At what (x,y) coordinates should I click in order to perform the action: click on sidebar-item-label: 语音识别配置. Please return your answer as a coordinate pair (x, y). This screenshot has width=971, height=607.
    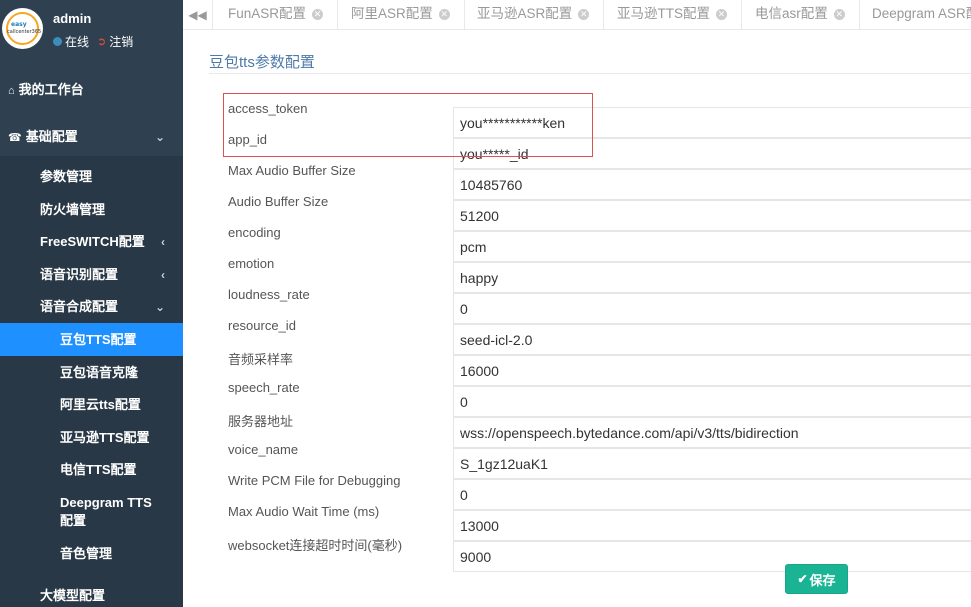
    Looking at the image, I should click on (79, 274).